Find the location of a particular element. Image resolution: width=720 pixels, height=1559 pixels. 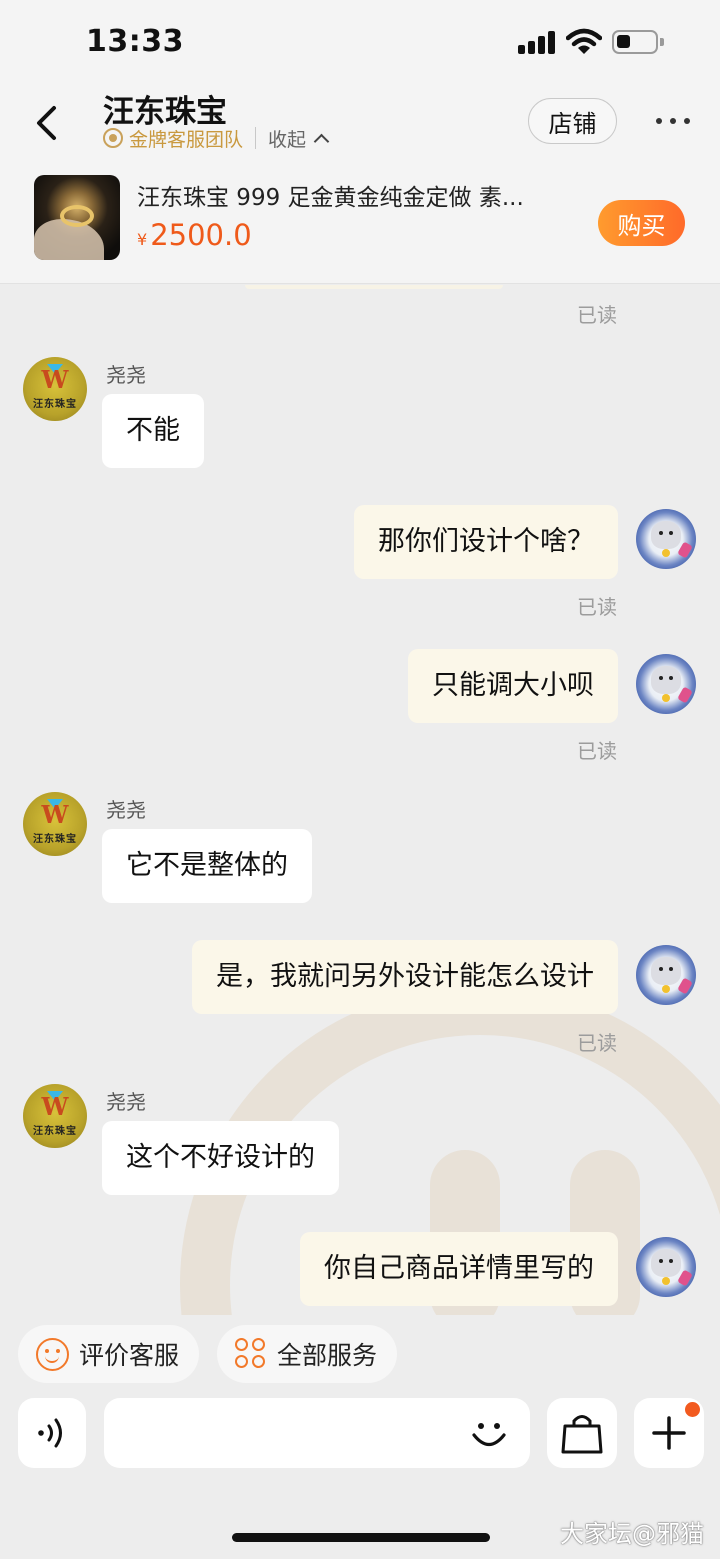

collapse-button: 收起 is located at coordinates (287, 138).